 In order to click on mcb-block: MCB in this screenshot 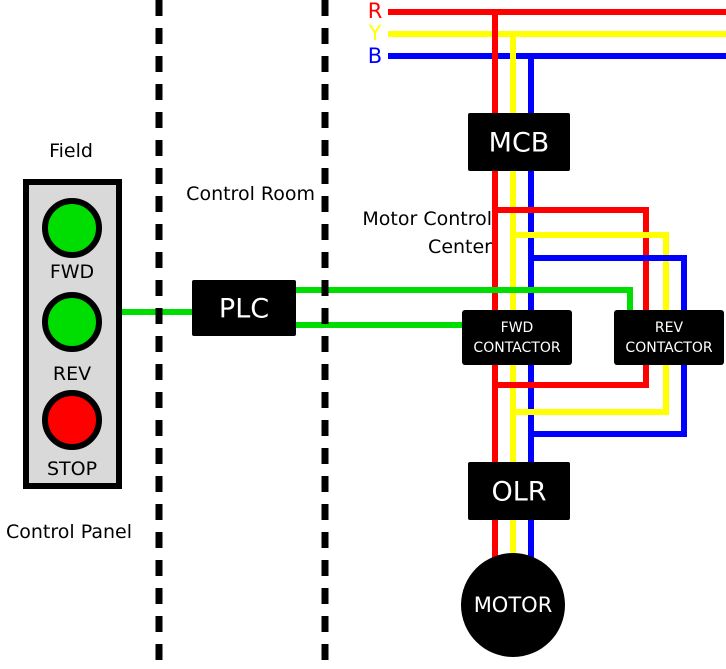, I will do `click(519, 142)`.